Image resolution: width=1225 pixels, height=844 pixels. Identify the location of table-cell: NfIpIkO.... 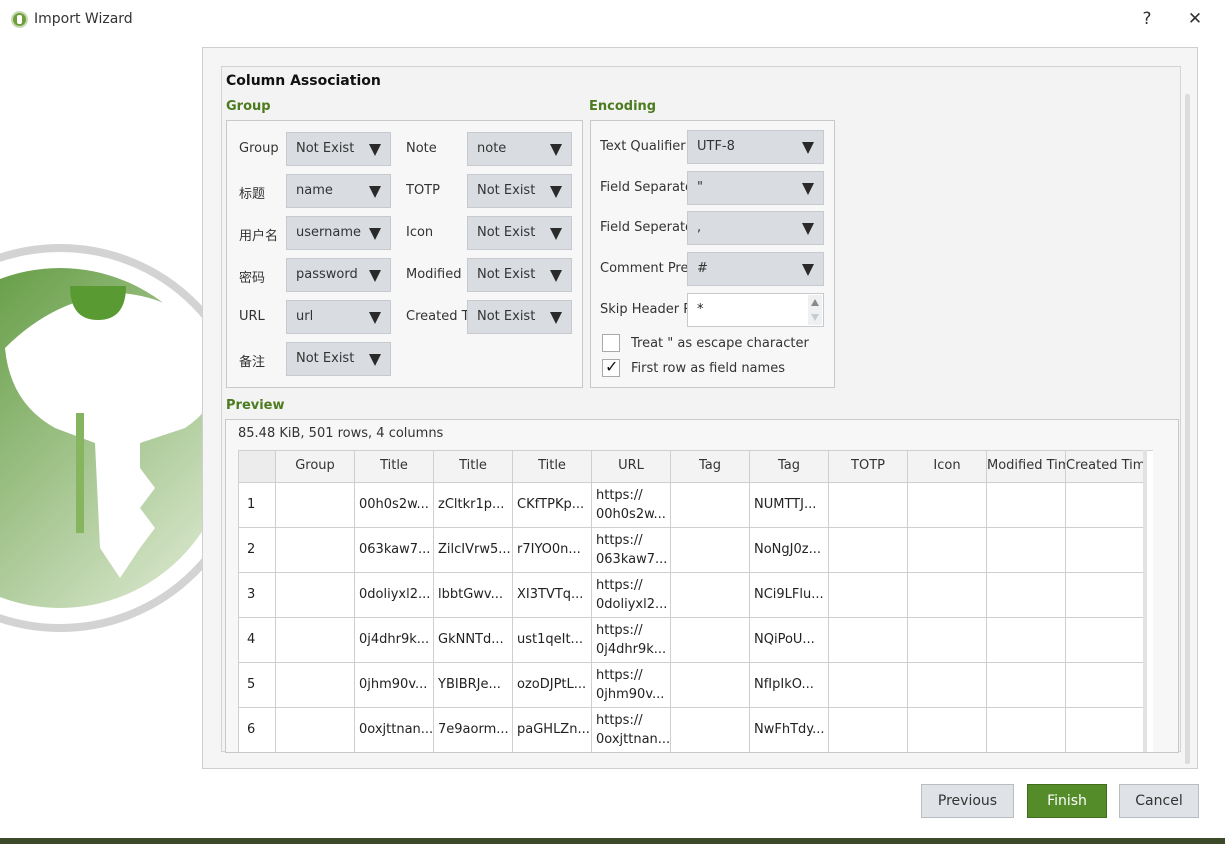
(789, 685).